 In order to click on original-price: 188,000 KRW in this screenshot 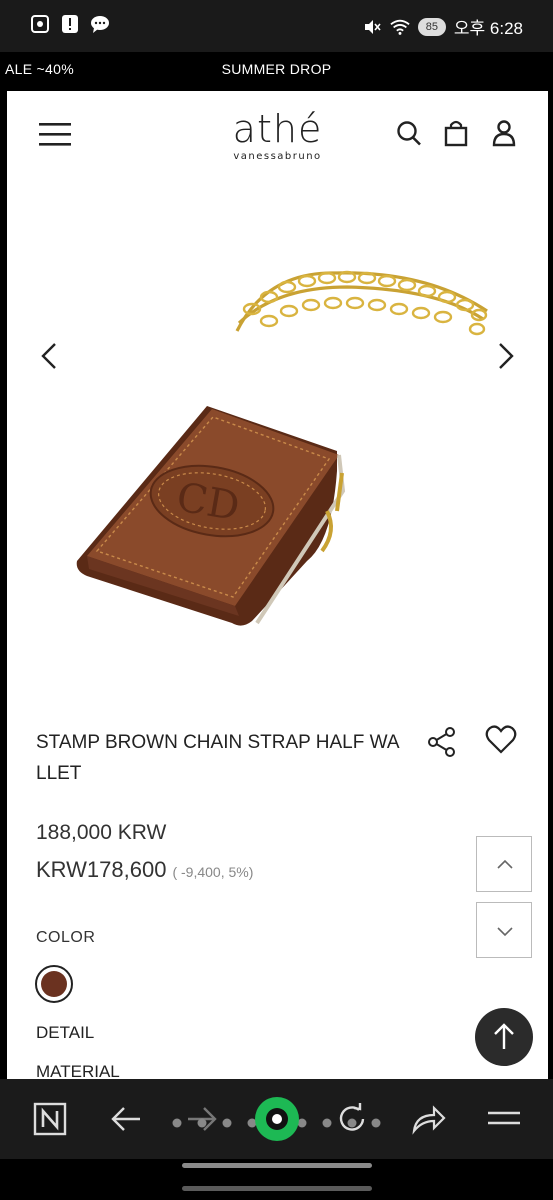, I will do `click(101, 832)`.